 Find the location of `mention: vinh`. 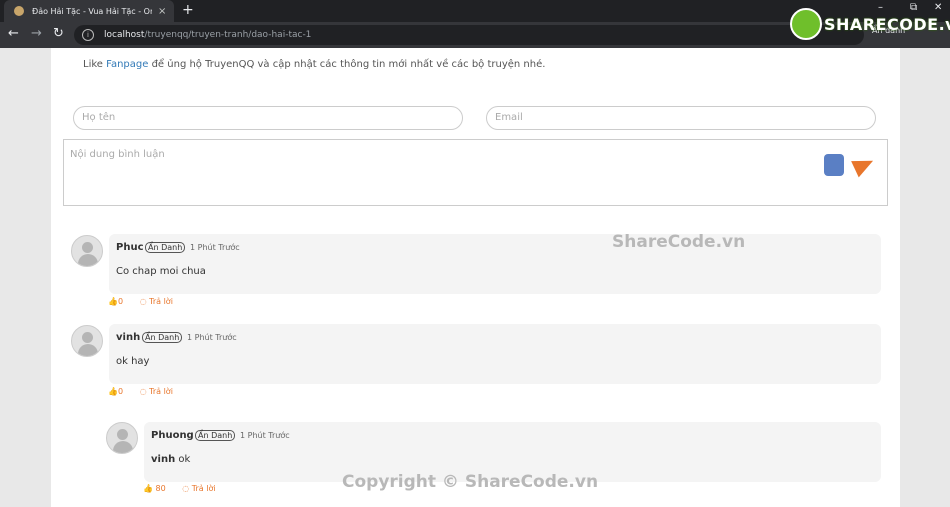

mention: vinh is located at coordinates (163, 459).